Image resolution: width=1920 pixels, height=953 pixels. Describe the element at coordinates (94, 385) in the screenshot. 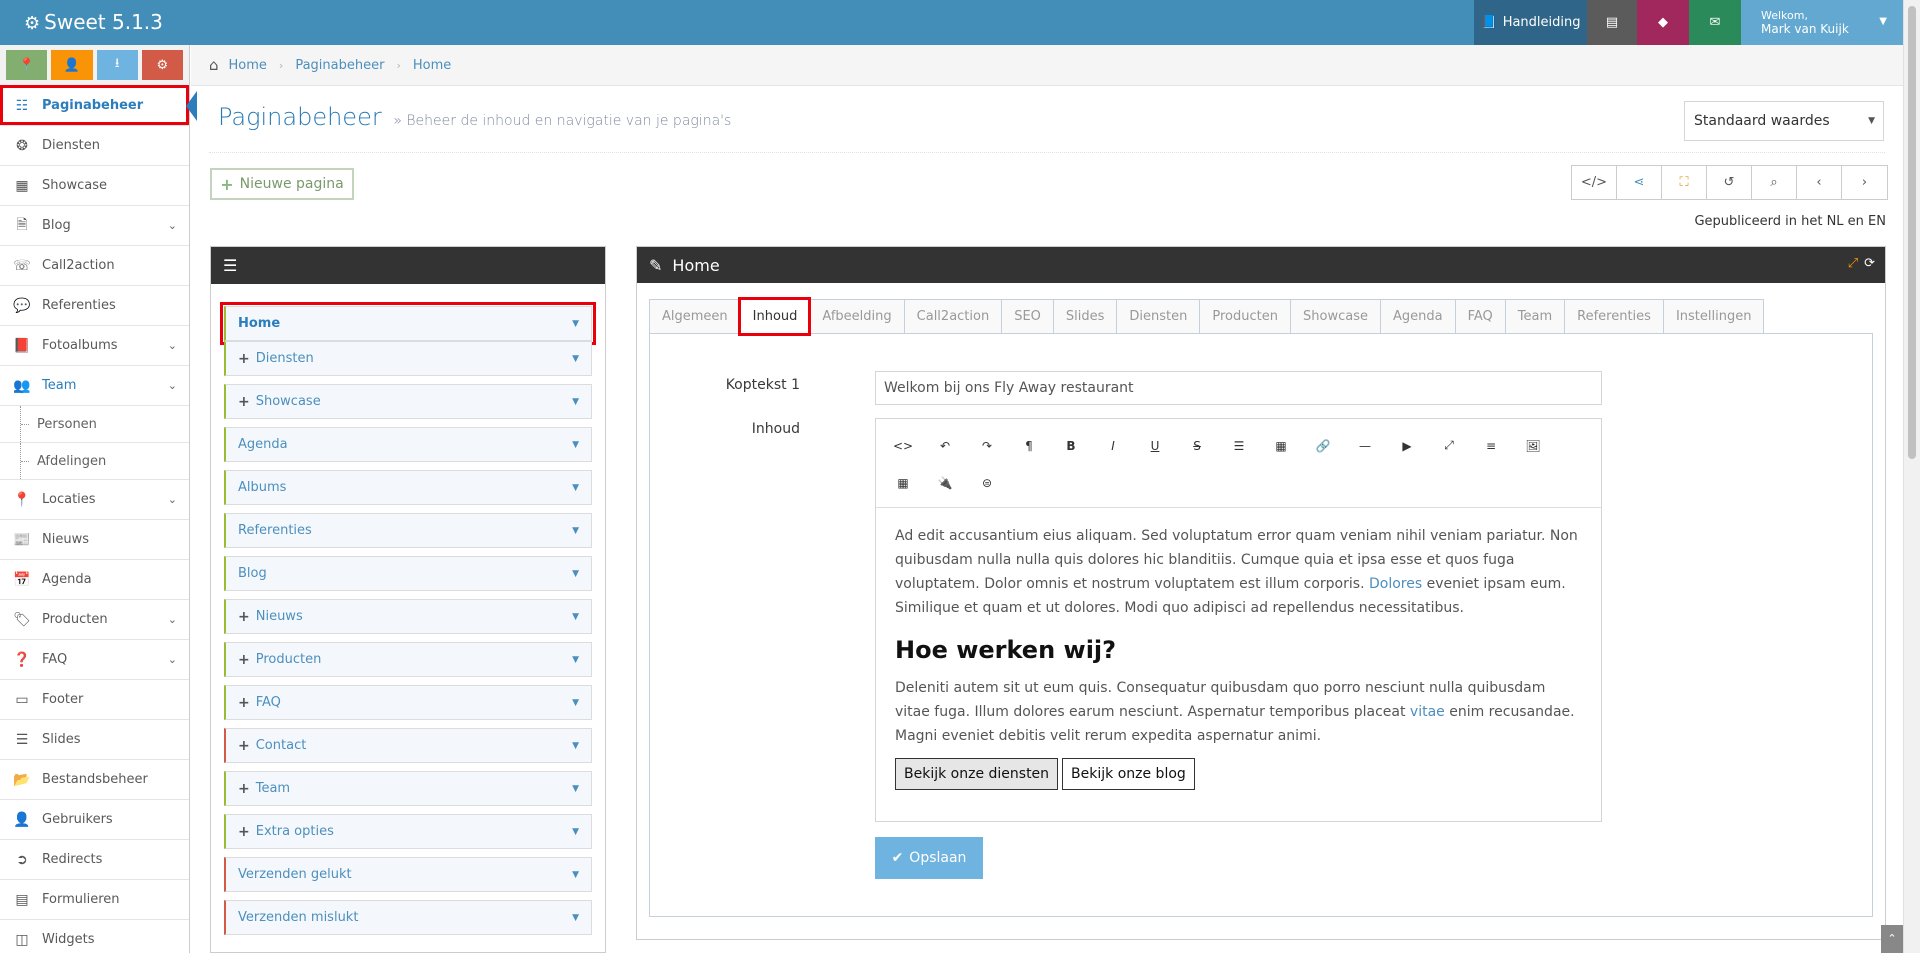

I see `sidebar-item-team: 👥 Team ⌄` at that location.